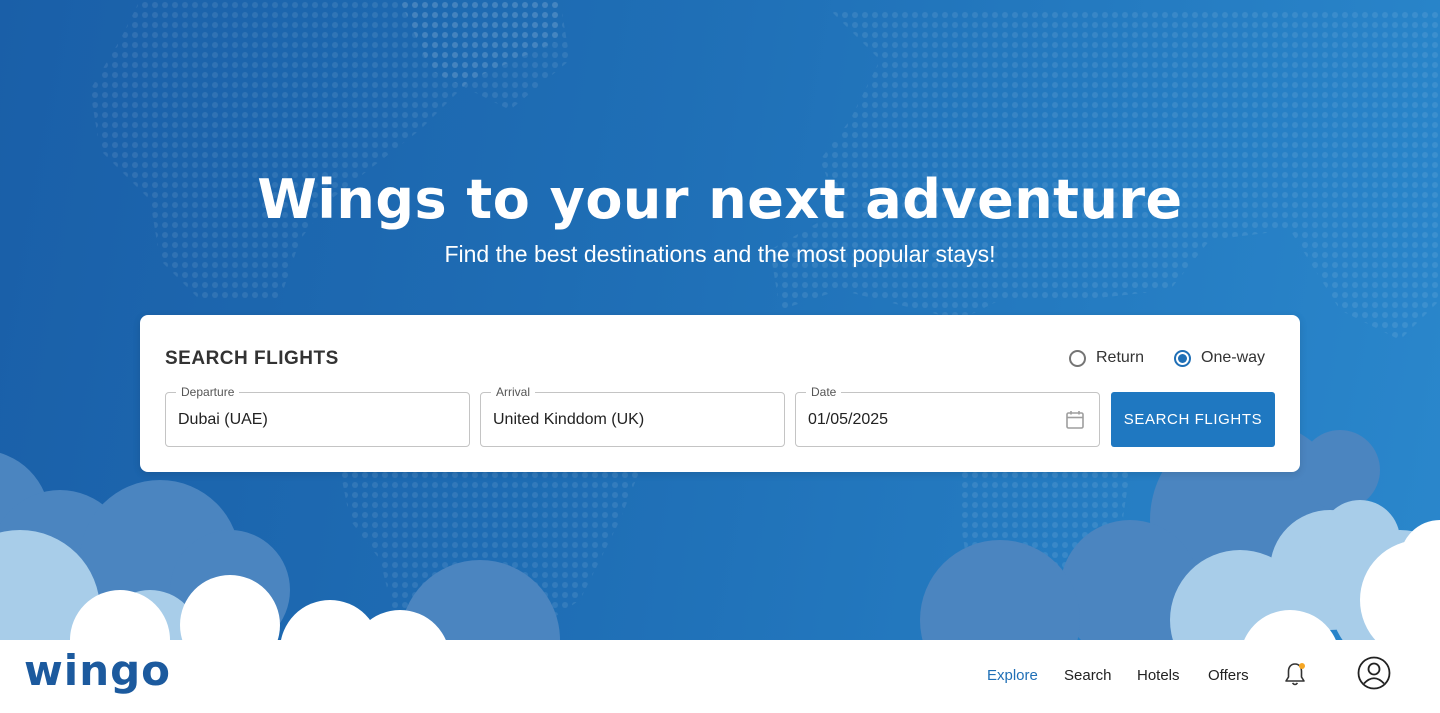 The width and height of the screenshot is (1440, 713). I want to click on bell-icon, so click(1295, 674).